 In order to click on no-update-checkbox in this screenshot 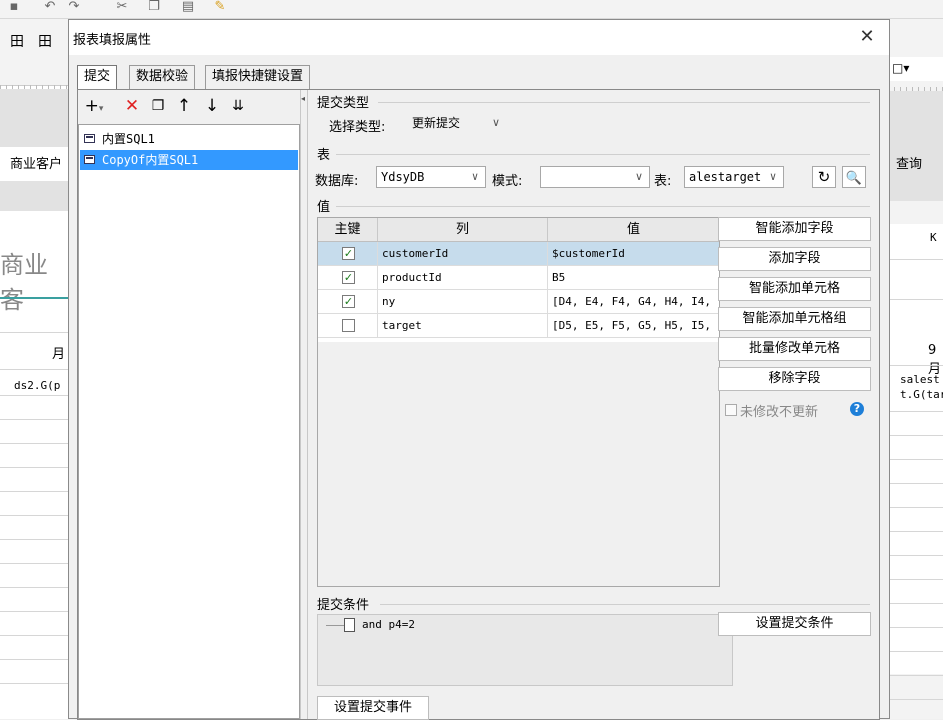, I will do `click(731, 410)`.